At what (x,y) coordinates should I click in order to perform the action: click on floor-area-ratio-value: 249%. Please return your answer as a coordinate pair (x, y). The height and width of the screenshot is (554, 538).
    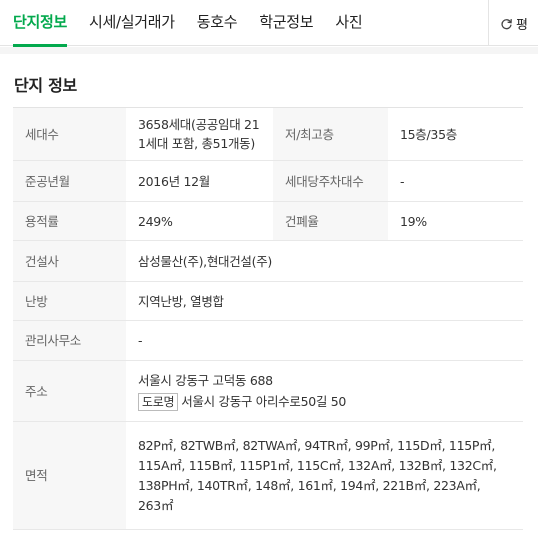
    Looking at the image, I should click on (199, 221).